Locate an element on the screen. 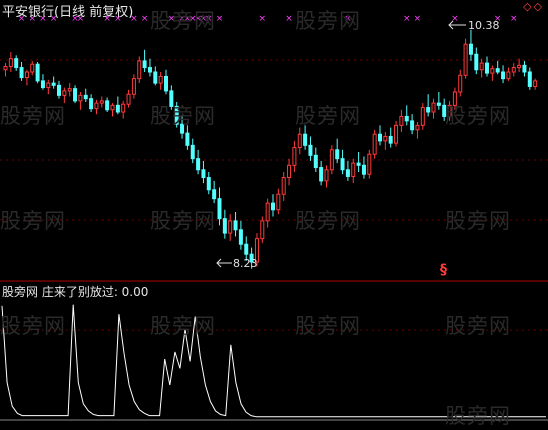 The width and height of the screenshot is (548, 430). low-arrow is located at coordinates (224, 263).